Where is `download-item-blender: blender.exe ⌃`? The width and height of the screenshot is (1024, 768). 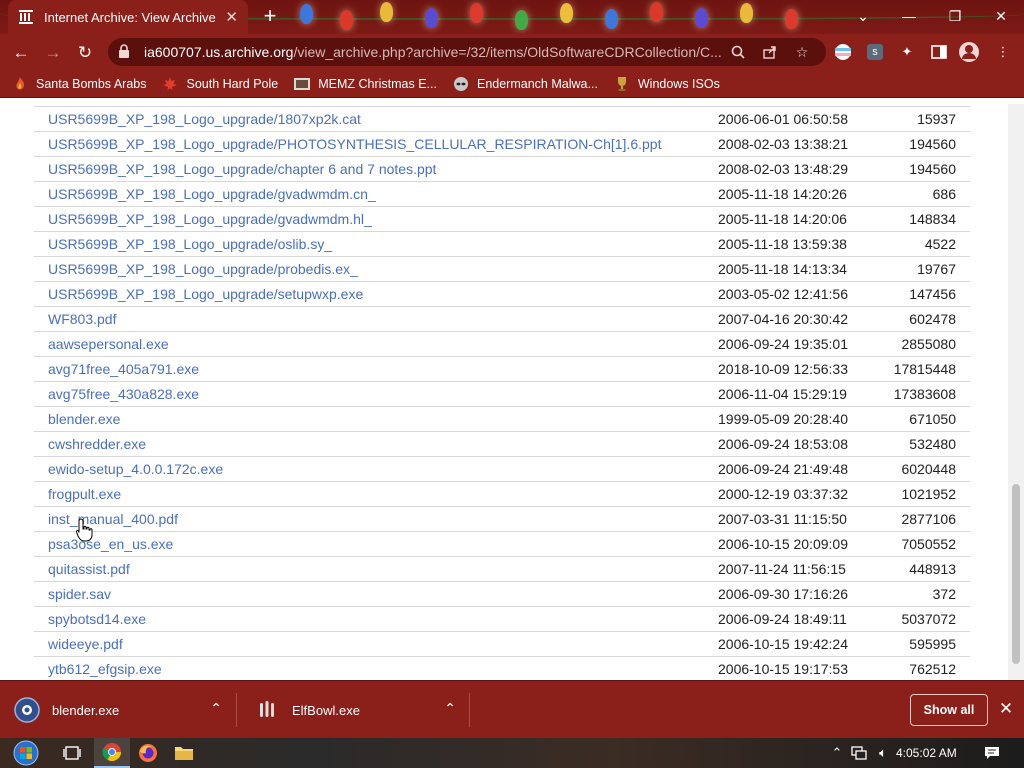 download-item-blender: blender.exe ⌃ is located at coordinates (124, 710).